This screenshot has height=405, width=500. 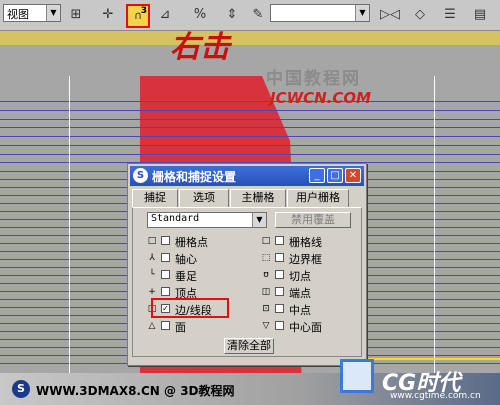 I want to click on pivot-icon: ⅄, so click(x=152, y=258).